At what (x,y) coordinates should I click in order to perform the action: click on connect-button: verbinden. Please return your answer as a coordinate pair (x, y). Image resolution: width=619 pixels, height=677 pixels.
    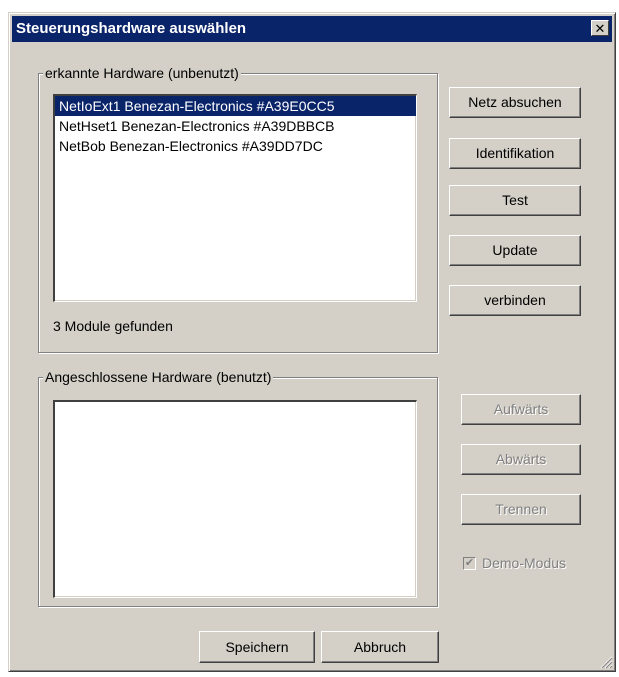
    Looking at the image, I should click on (515, 300).